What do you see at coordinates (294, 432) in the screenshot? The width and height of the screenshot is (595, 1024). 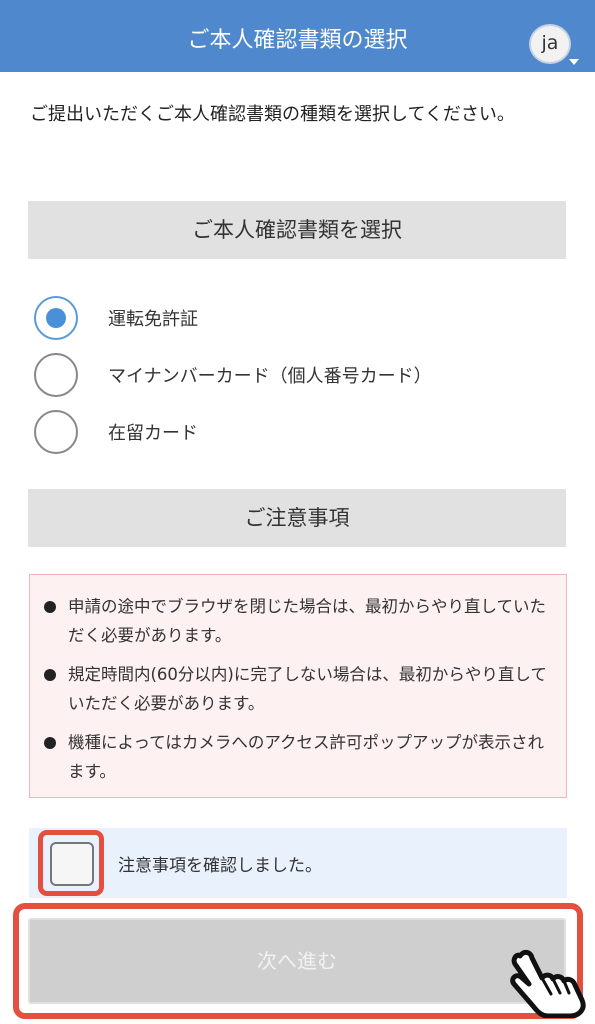 I see `radio-option-residence-card: 在留カード` at bounding box center [294, 432].